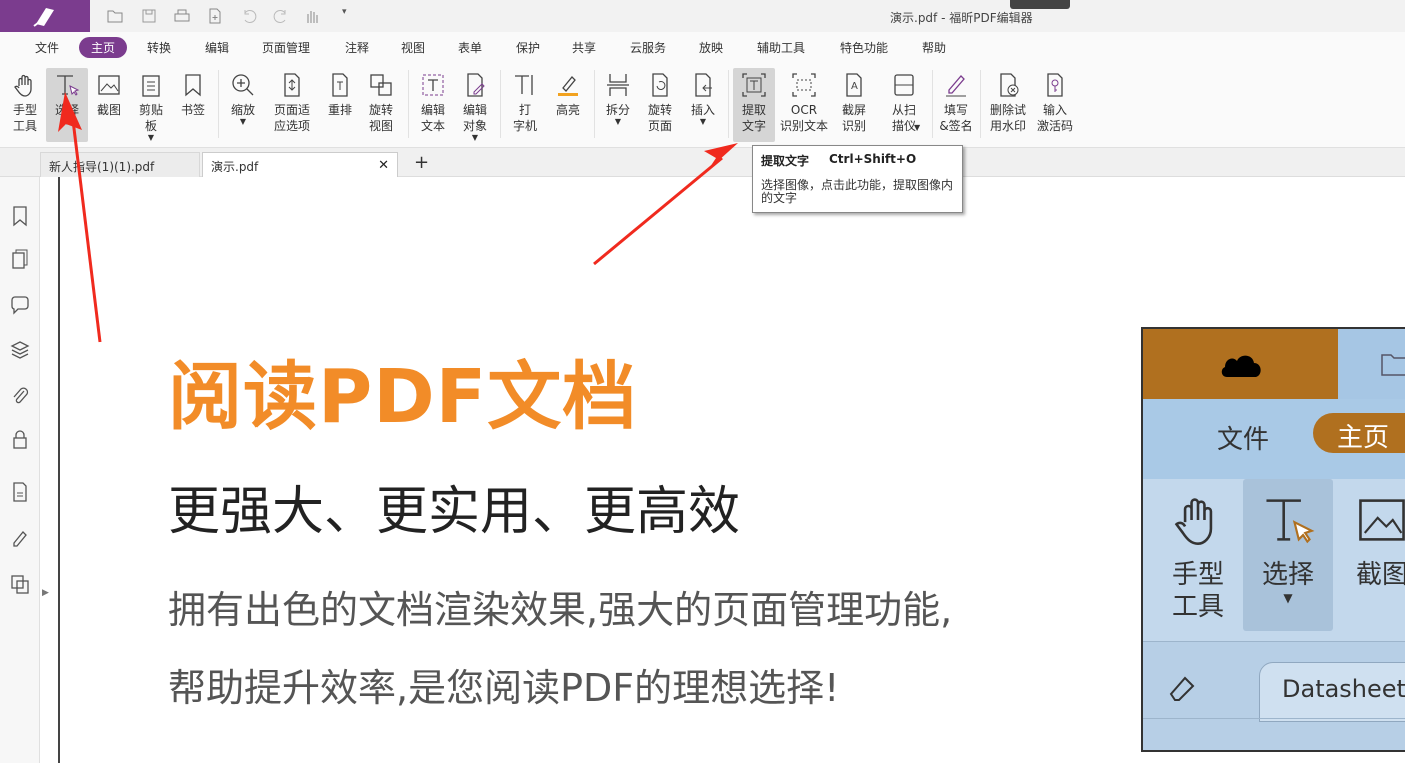  What do you see at coordinates (47, 48) in the screenshot?
I see `menu-file: 文件` at bounding box center [47, 48].